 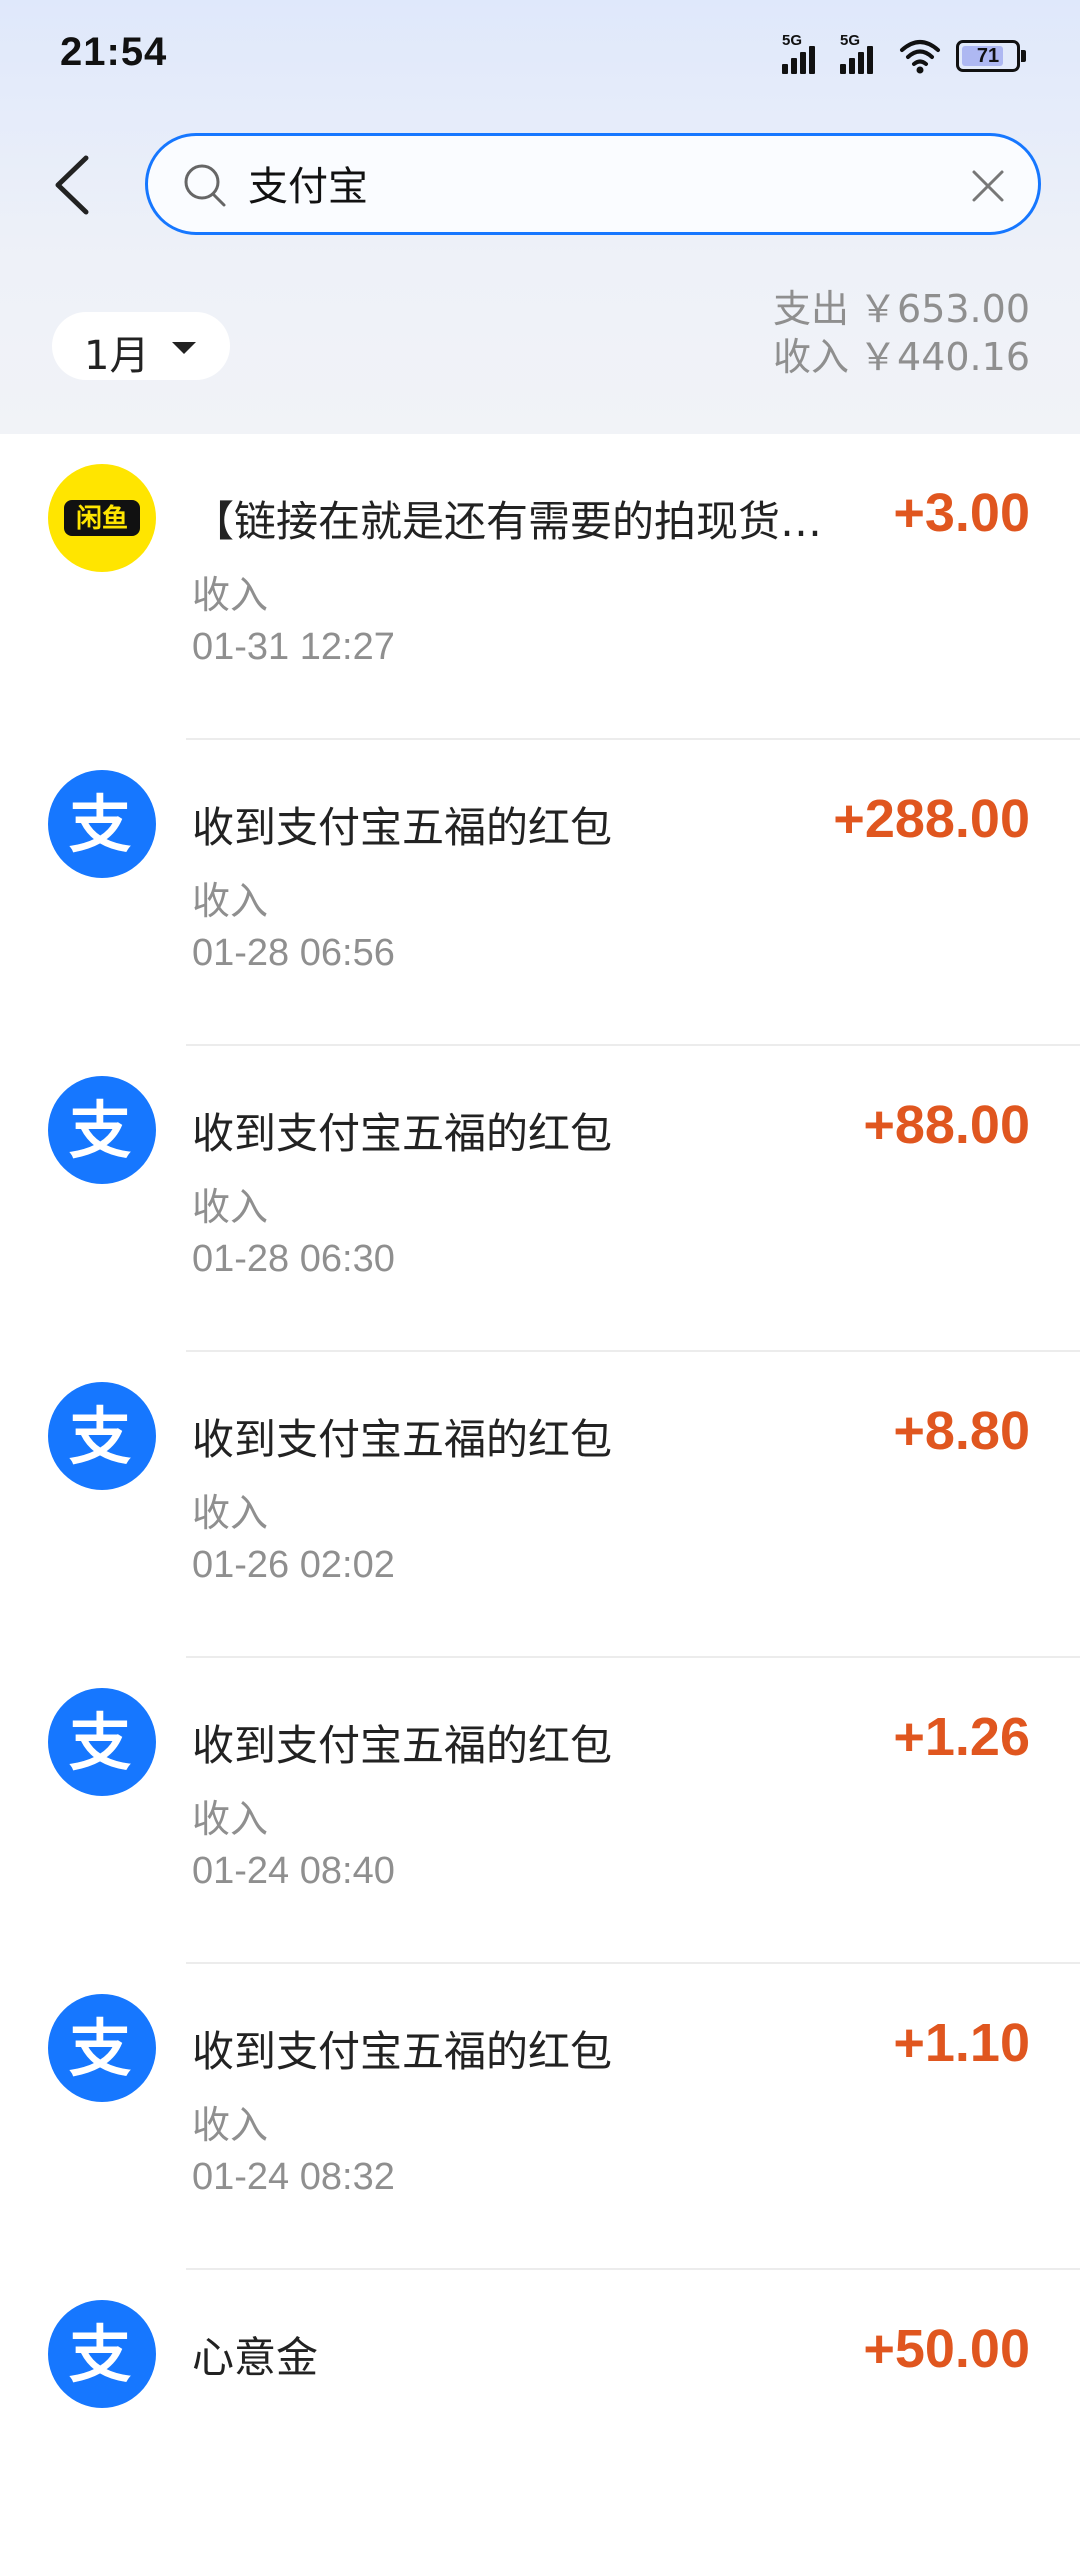 What do you see at coordinates (540, 2117) in the screenshot?
I see `transaction-item: 支 收到支付宝五福的红包 +1.10 收入 01-24 08:32` at bounding box center [540, 2117].